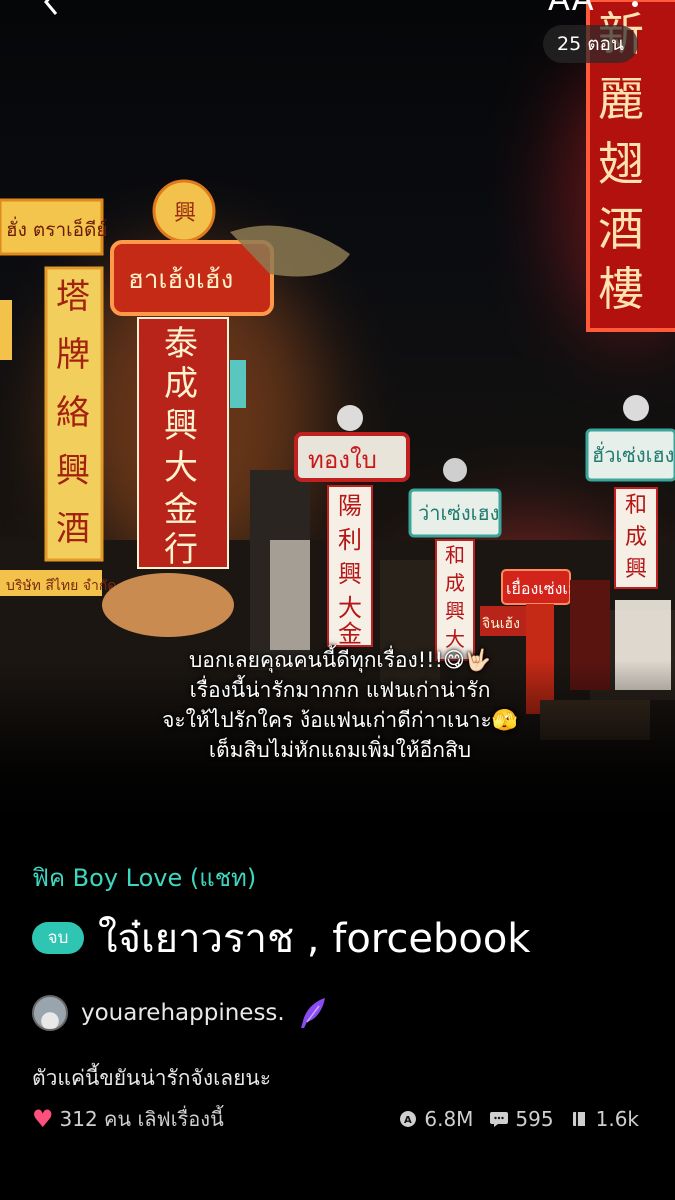 This screenshot has width=675, height=1200. I want to click on comment-icon, so click(499, 1119).